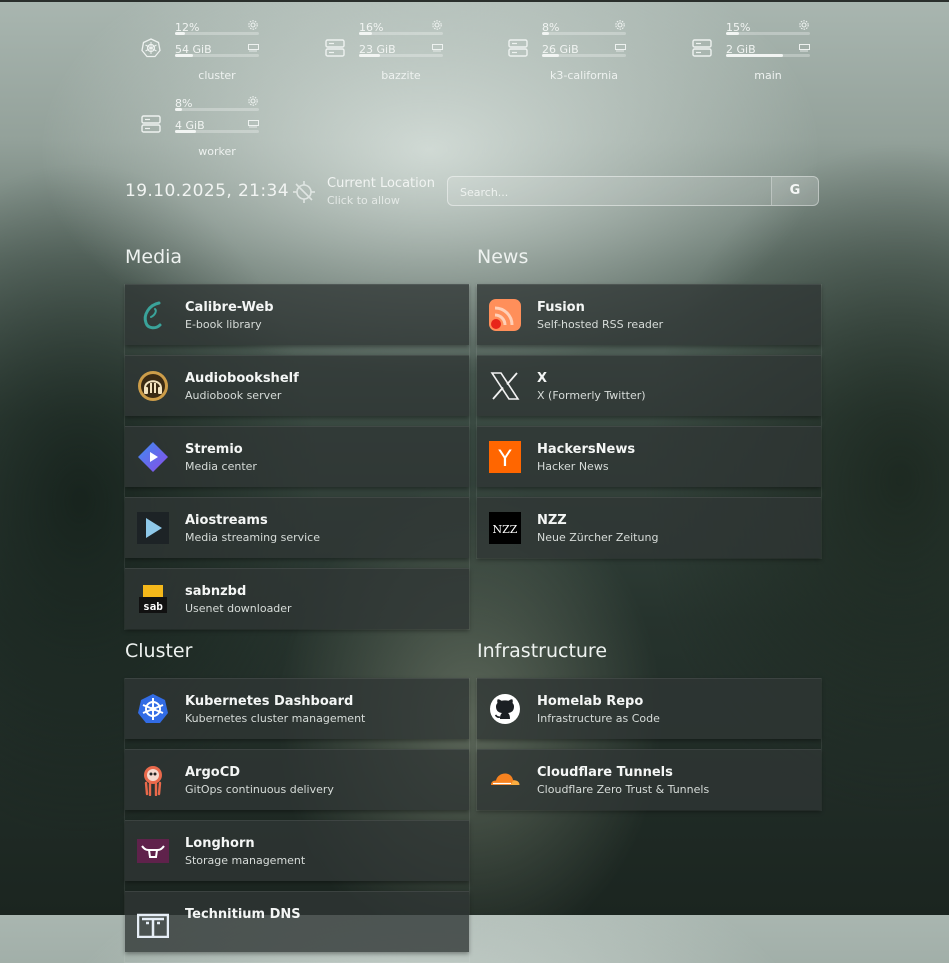 This screenshot has height=963, width=949. What do you see at coordinates (216, 591) in the screenshot?
I see `service-name: sabnzbd` at bounding box center [216, 591].